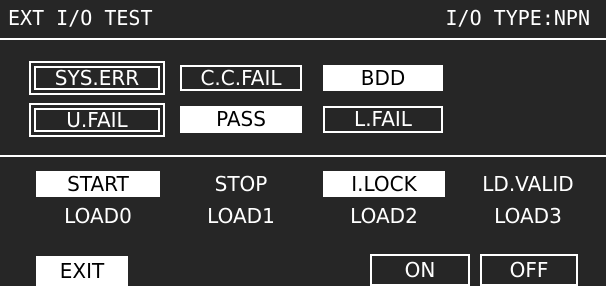 The image size is (606, 286). Describe the element at coordinates (528, 216) in the screenshot. I see `load3-indicator: LOAD3` at that location.